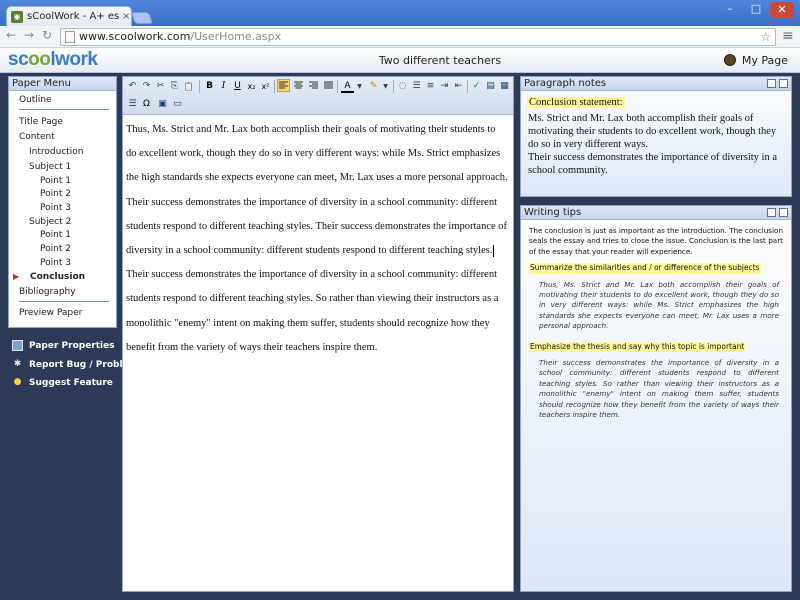 The width and height of the screenshot is (800, 600). What do you see at coordinates (47, 292) in the screenshot?
I see `menu-item-bibliography: Bibliography` at bounding box center [47, 292].